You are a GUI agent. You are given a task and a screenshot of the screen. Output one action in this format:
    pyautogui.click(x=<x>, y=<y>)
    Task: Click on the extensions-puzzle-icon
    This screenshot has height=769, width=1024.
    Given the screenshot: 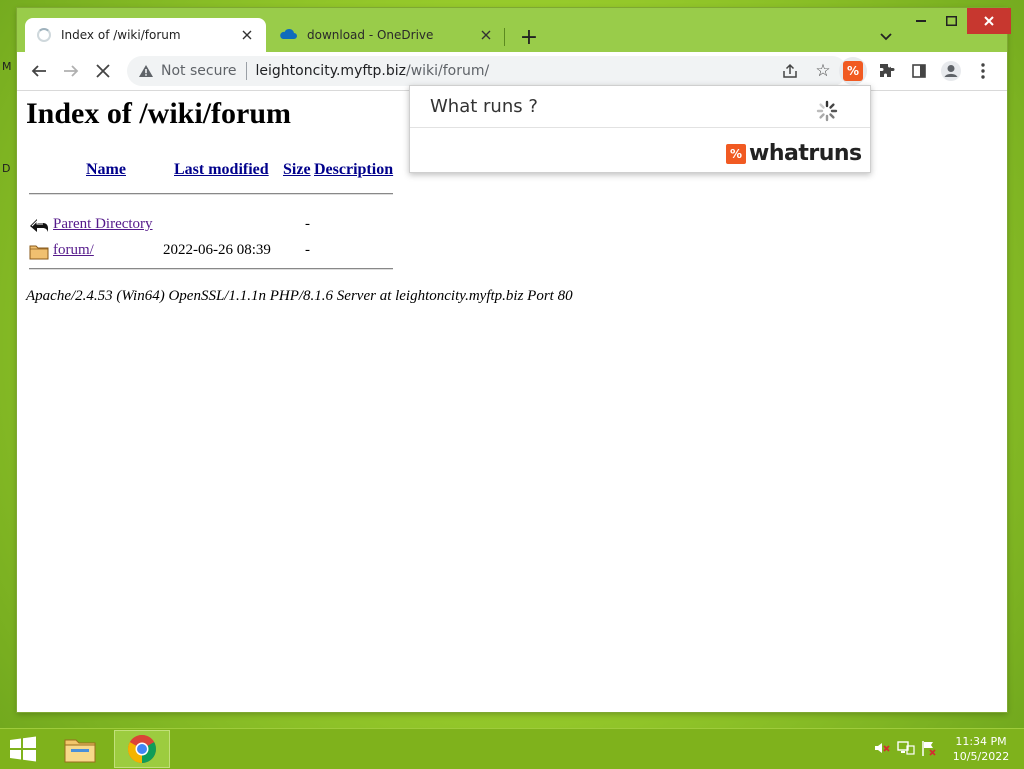 What is the action you would take?
    pyautogui.click(x=887, y=71)
    